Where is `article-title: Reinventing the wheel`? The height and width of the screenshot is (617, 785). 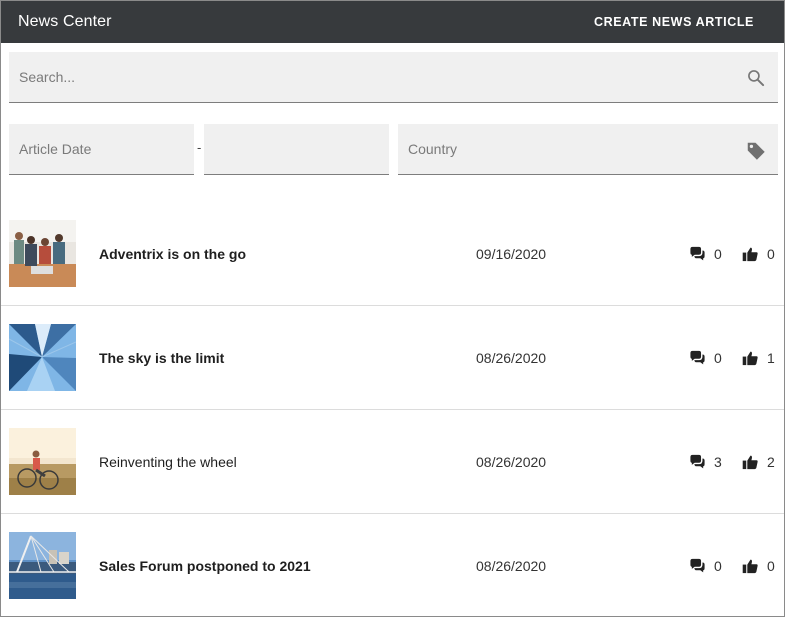
article-title: Reinventing the wheel is located at coordinates (168, 462).